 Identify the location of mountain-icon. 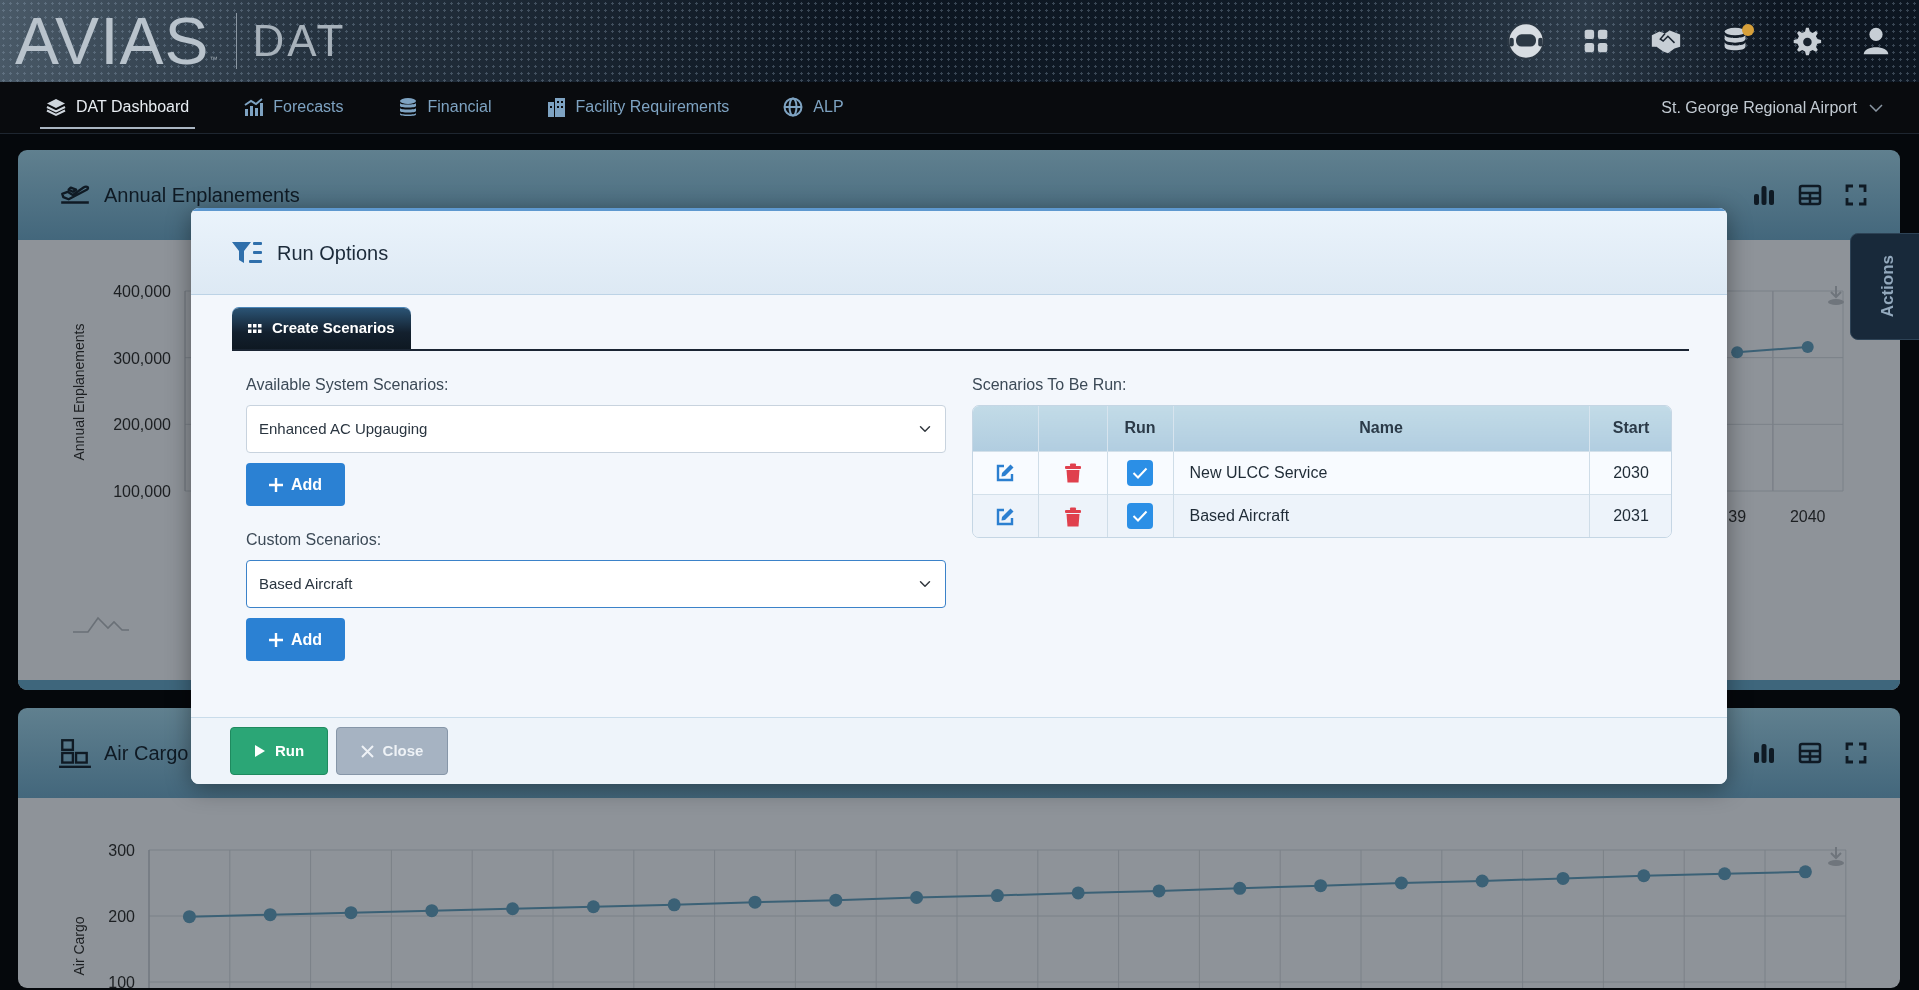
(101, 624).